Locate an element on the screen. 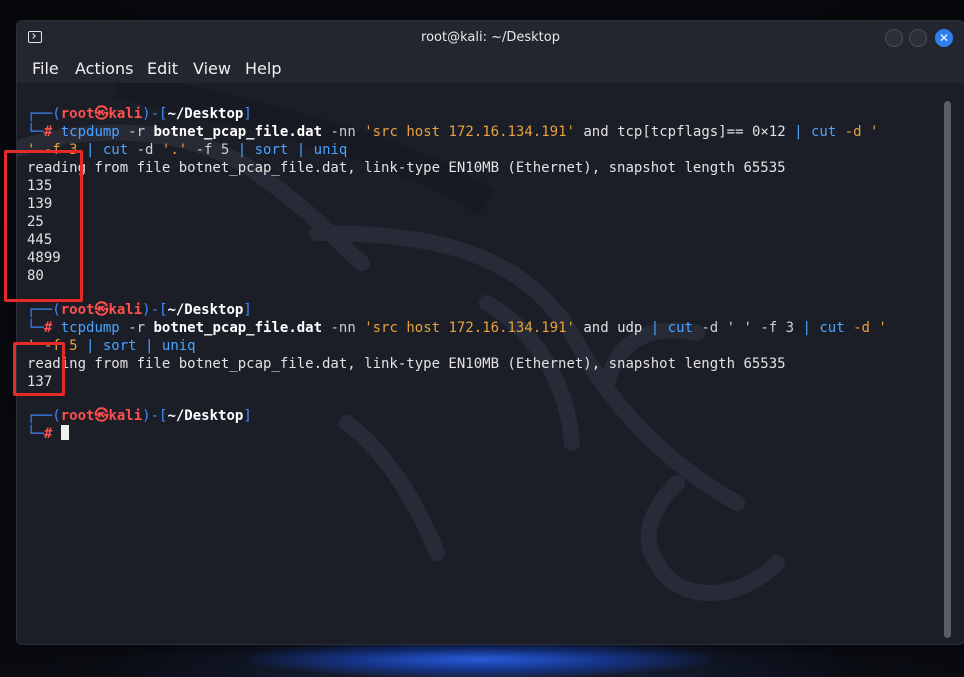 The height and width of the screenshot is (677, 964). window-title: root@kali: ~/Desktop is located at coordinates (490, 37).